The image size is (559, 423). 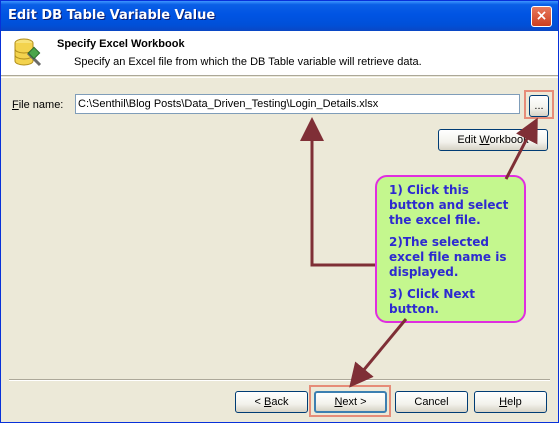 I want to click on file-name-label: File name:, so click(x=38, y=105).